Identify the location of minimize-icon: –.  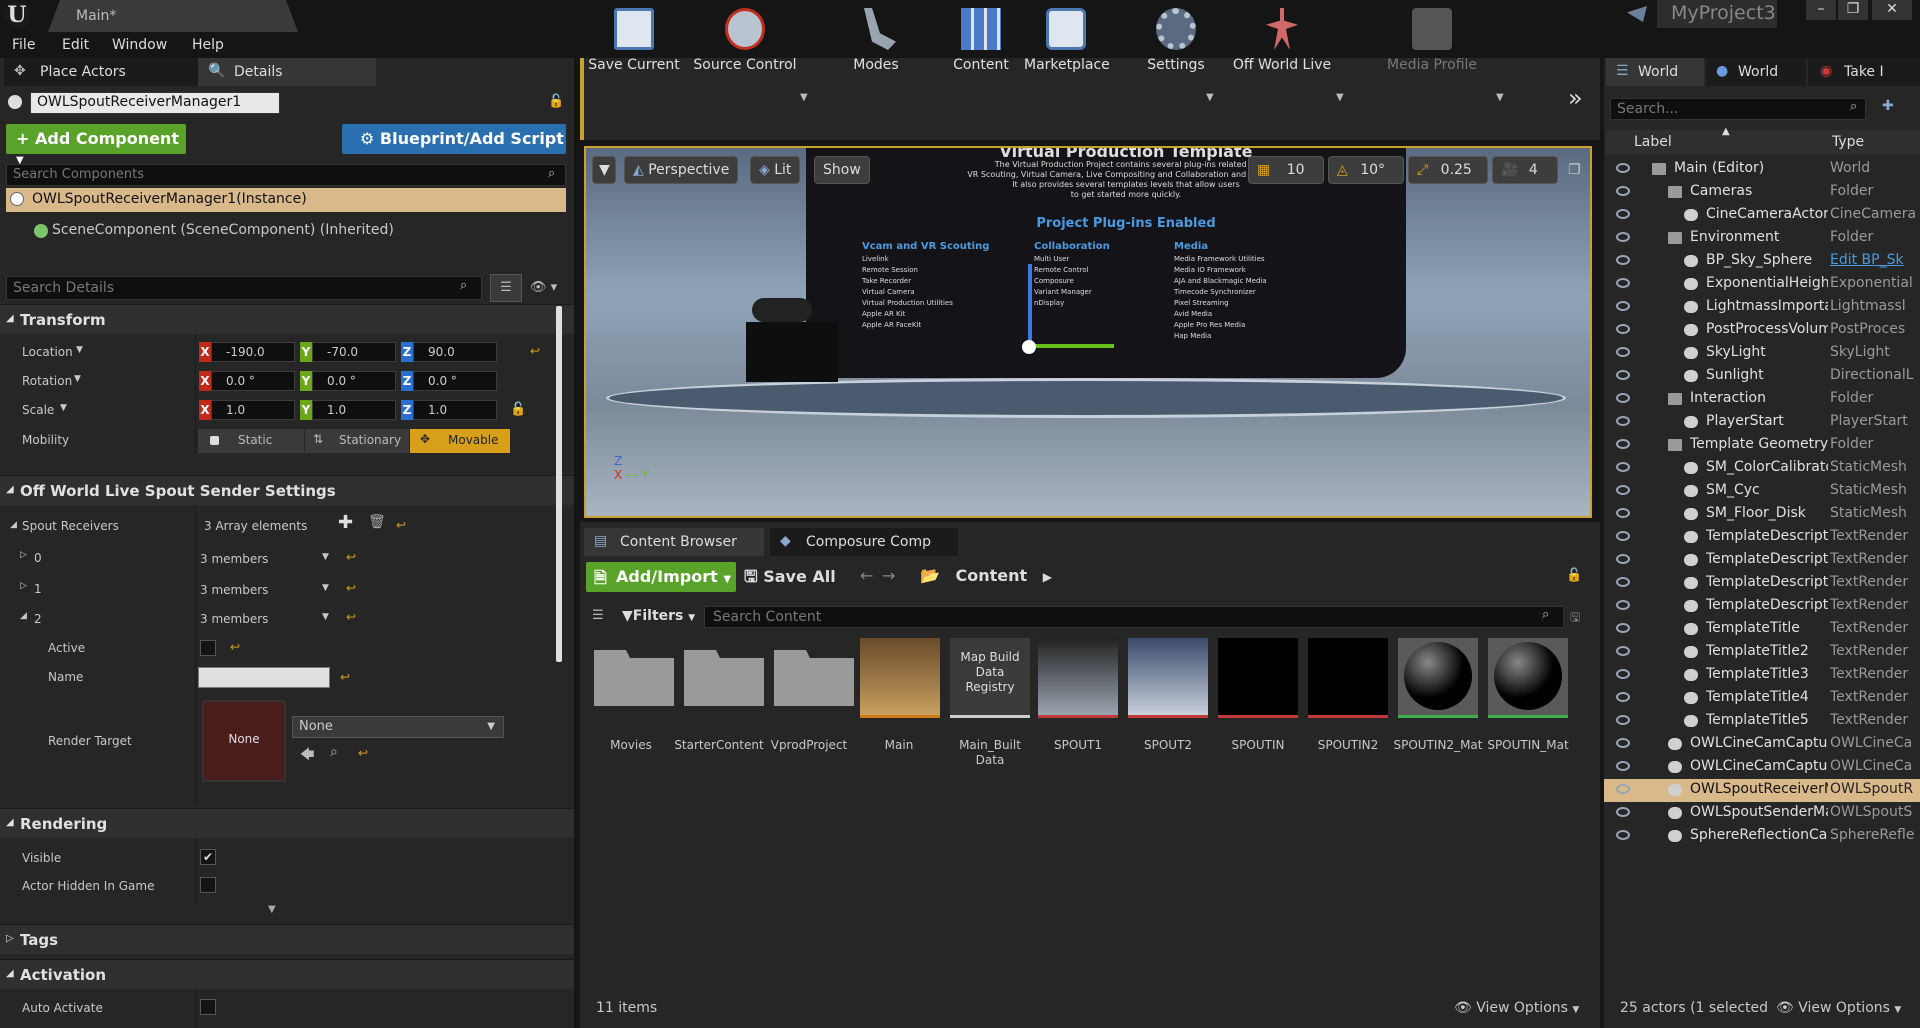
(1821, 10).